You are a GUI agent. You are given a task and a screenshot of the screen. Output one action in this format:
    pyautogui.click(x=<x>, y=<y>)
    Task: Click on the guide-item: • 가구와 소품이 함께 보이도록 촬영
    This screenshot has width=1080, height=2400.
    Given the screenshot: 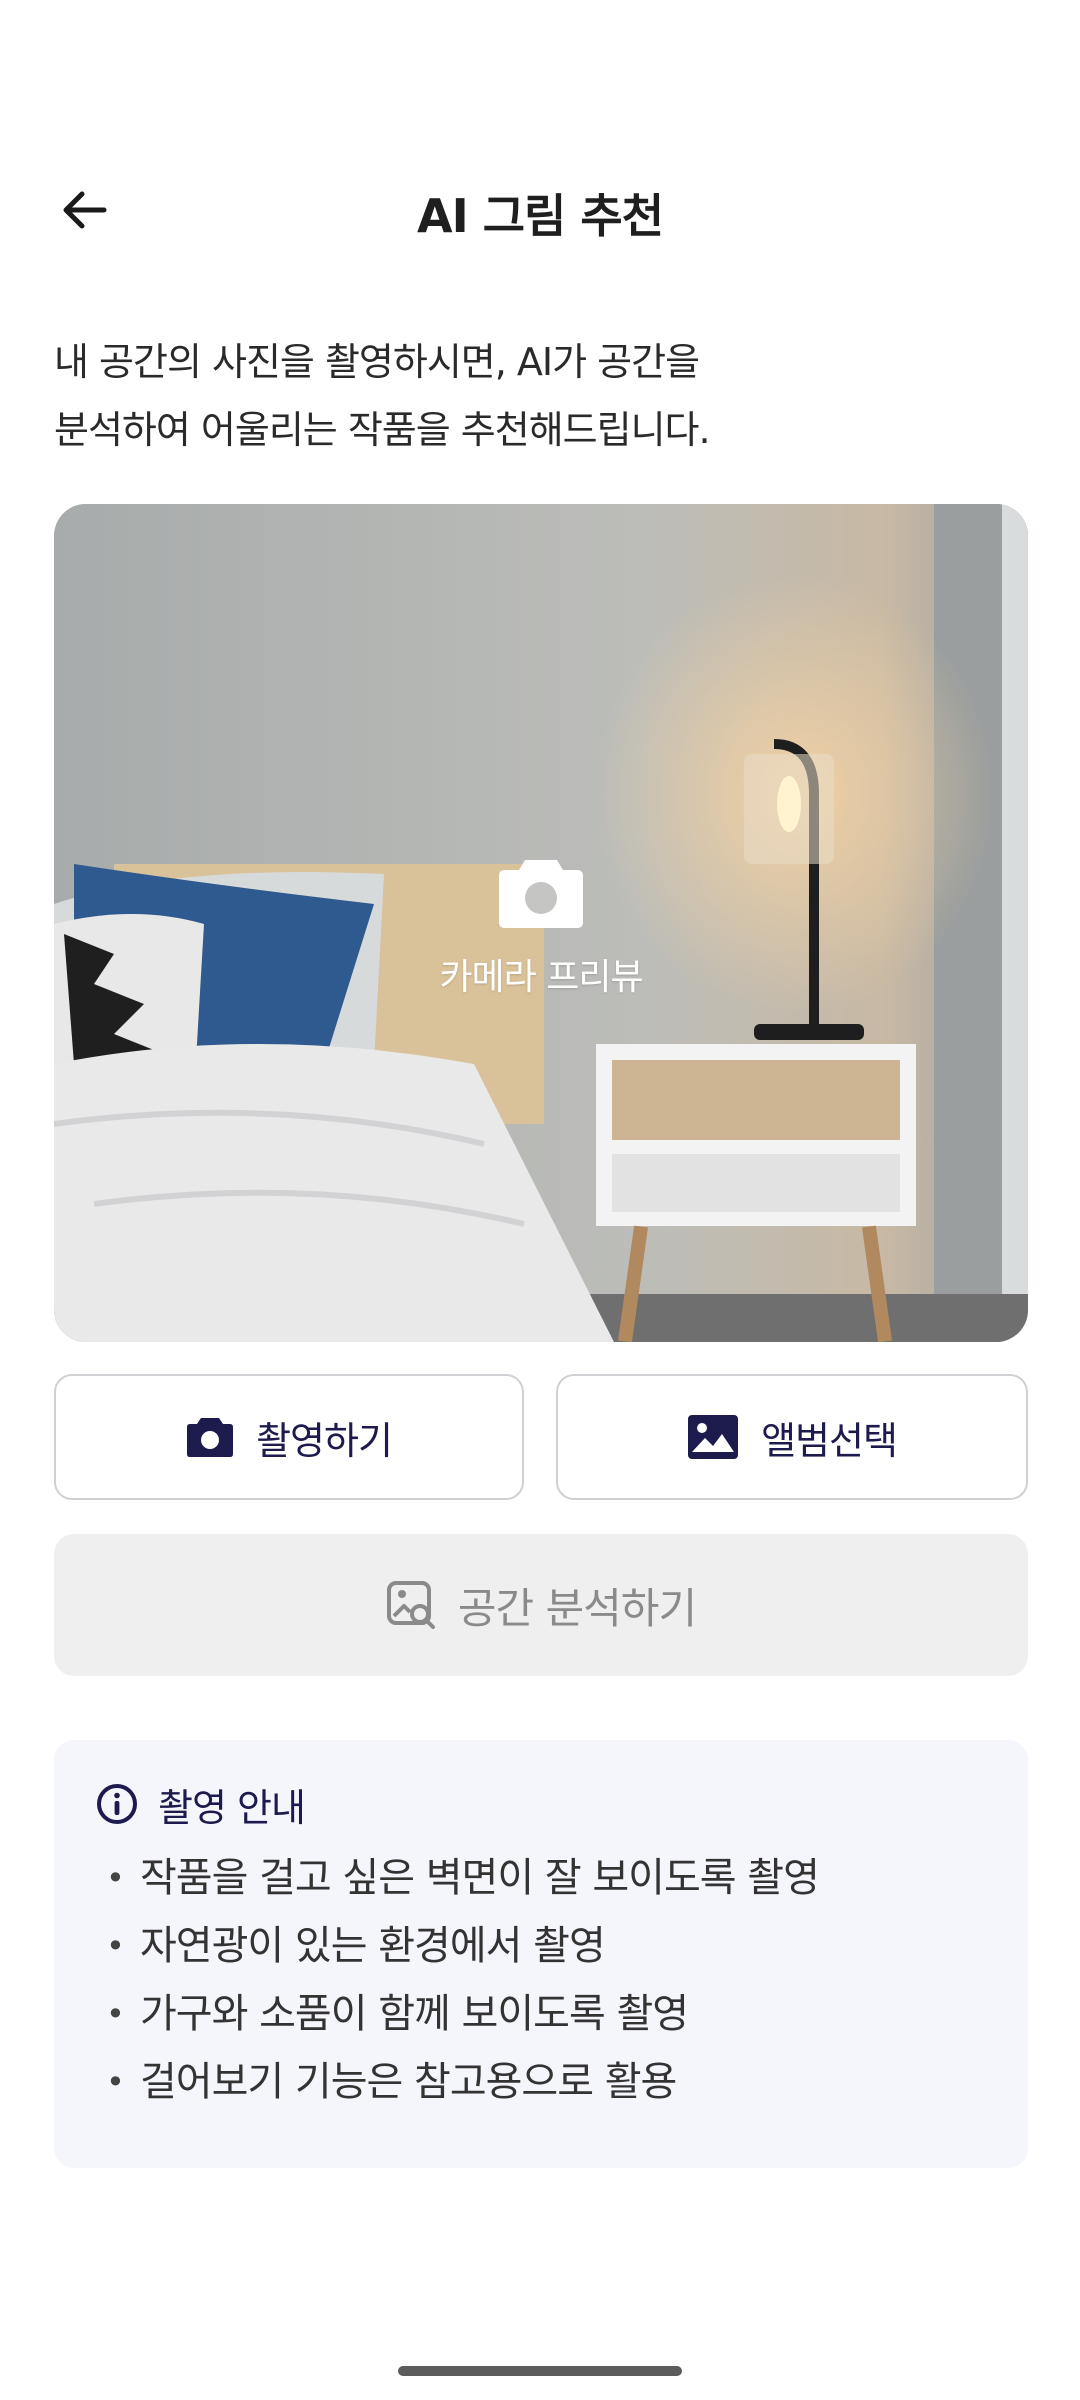 What is the action you would take?
    pyautogui.click(x=541, y=2014)
    